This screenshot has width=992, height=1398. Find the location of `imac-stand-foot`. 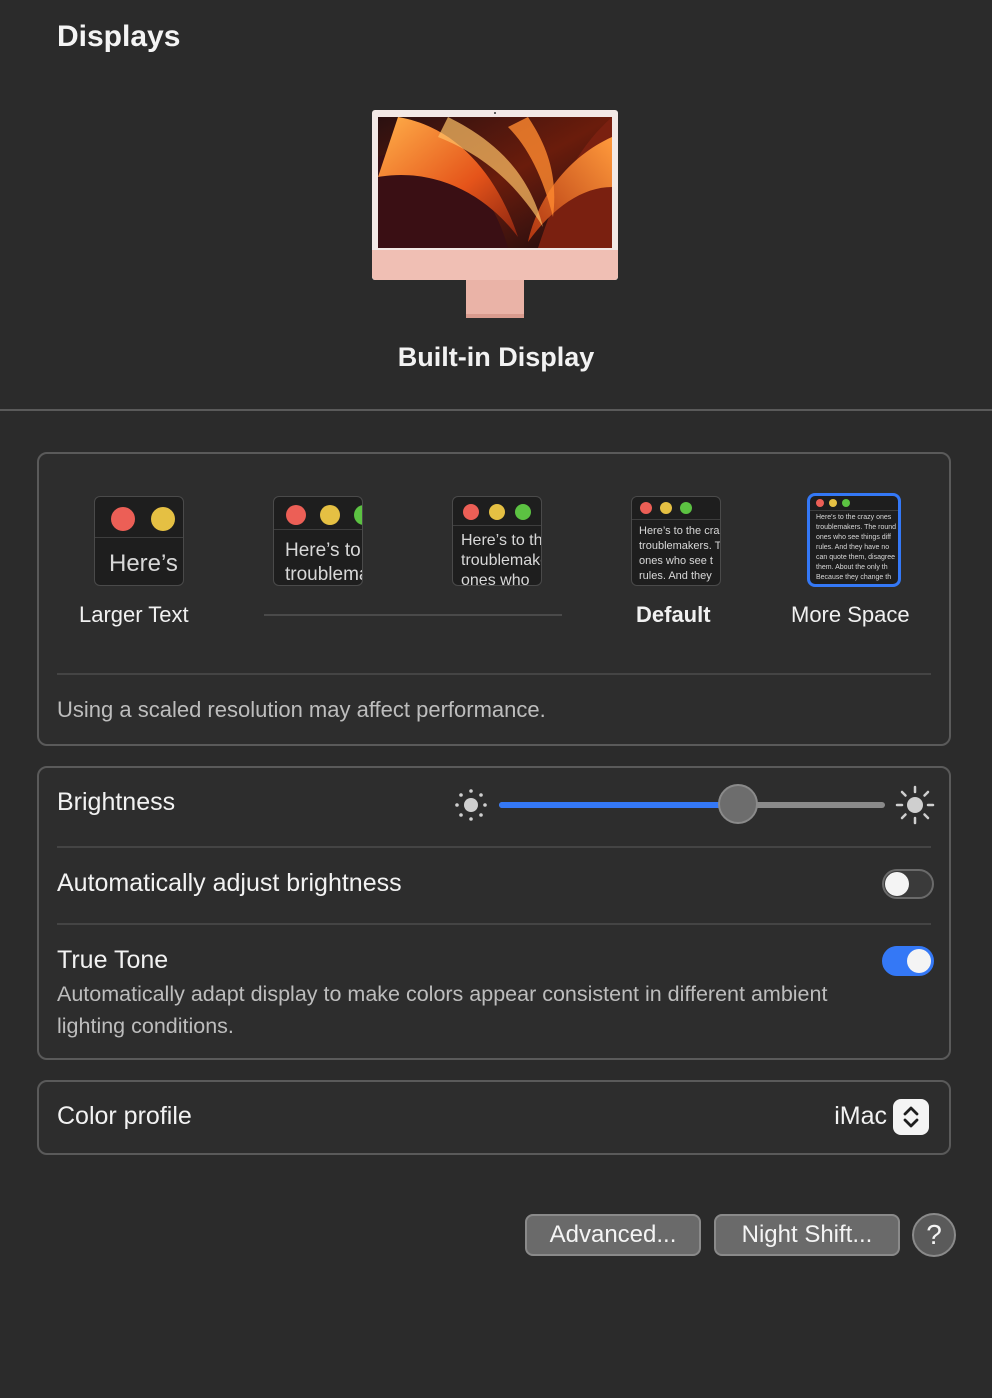

imac-stand-foot is located at coordinates (495, 316).